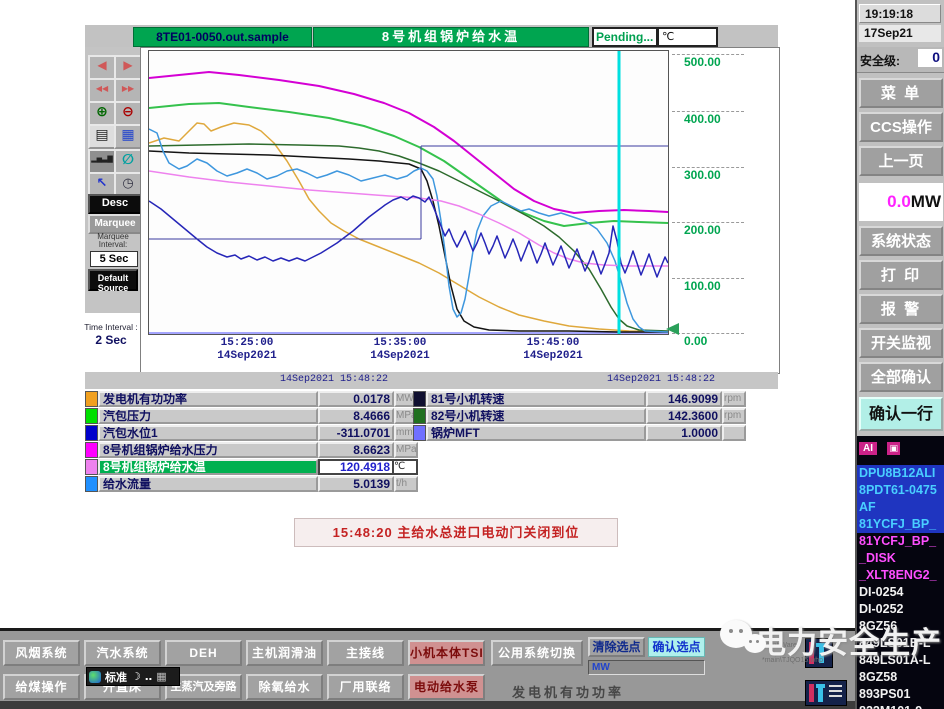 This screenshot has height=709, width=944. I want to click on pen-value: -311.0701, so click(356, 433).